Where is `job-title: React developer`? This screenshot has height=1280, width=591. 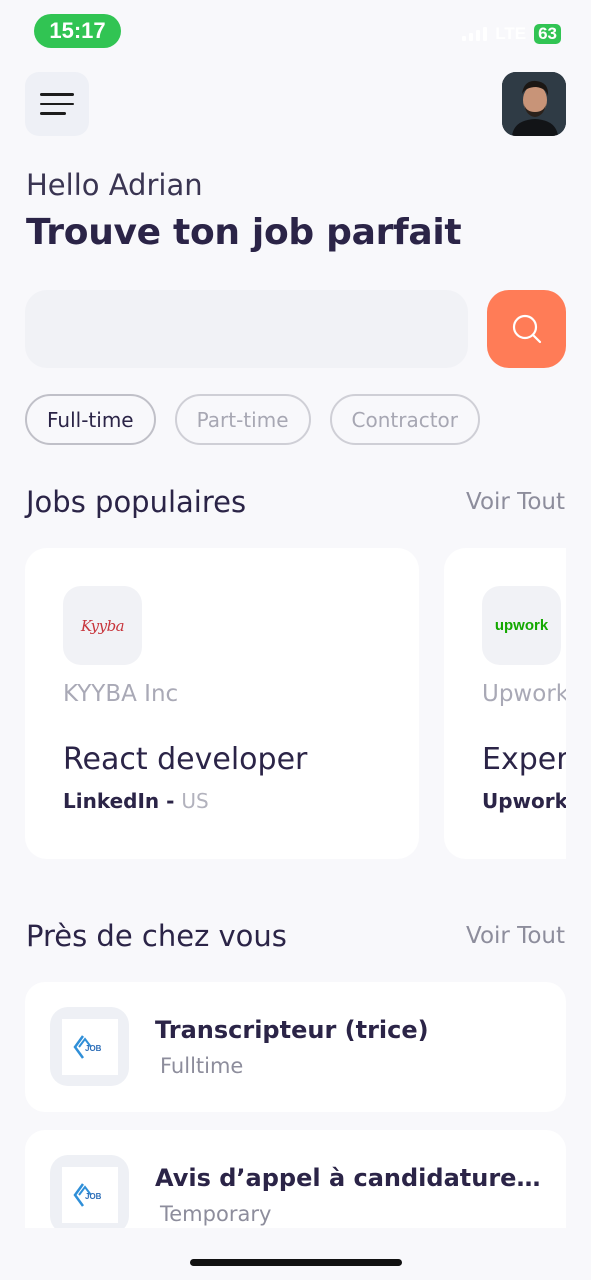 job-title: React developer is located at coordinates (185, 759).